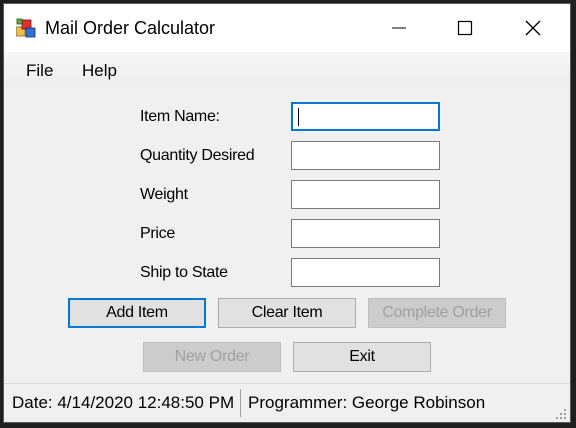 Image resolution: width=576 pixels, height=428 pixels. What do you see at coordinates (298, 117) in the screenshot?
I see `text-caret` at bounding box center [298, 117].